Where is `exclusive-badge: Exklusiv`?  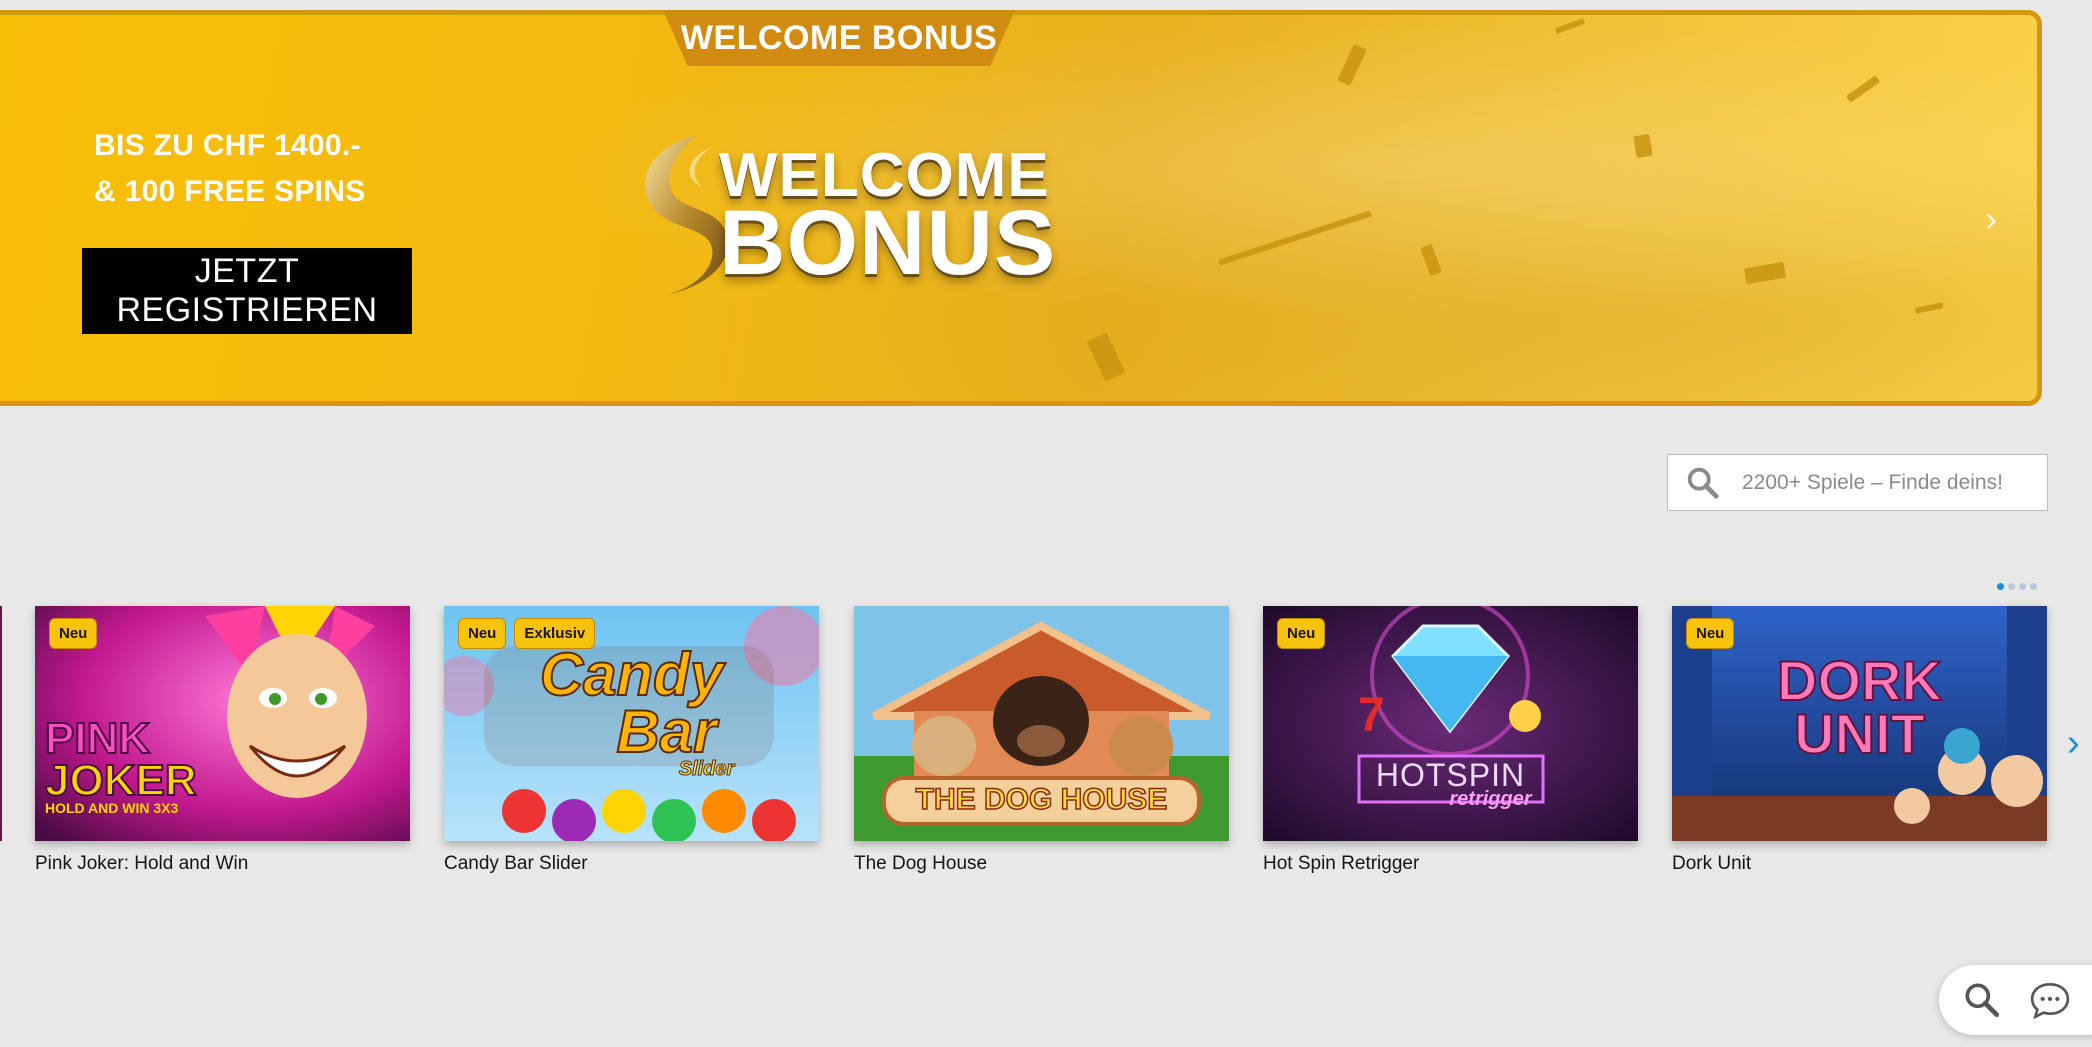 exclusive-badge: Exklusiv is located at coordinates (555, 633).